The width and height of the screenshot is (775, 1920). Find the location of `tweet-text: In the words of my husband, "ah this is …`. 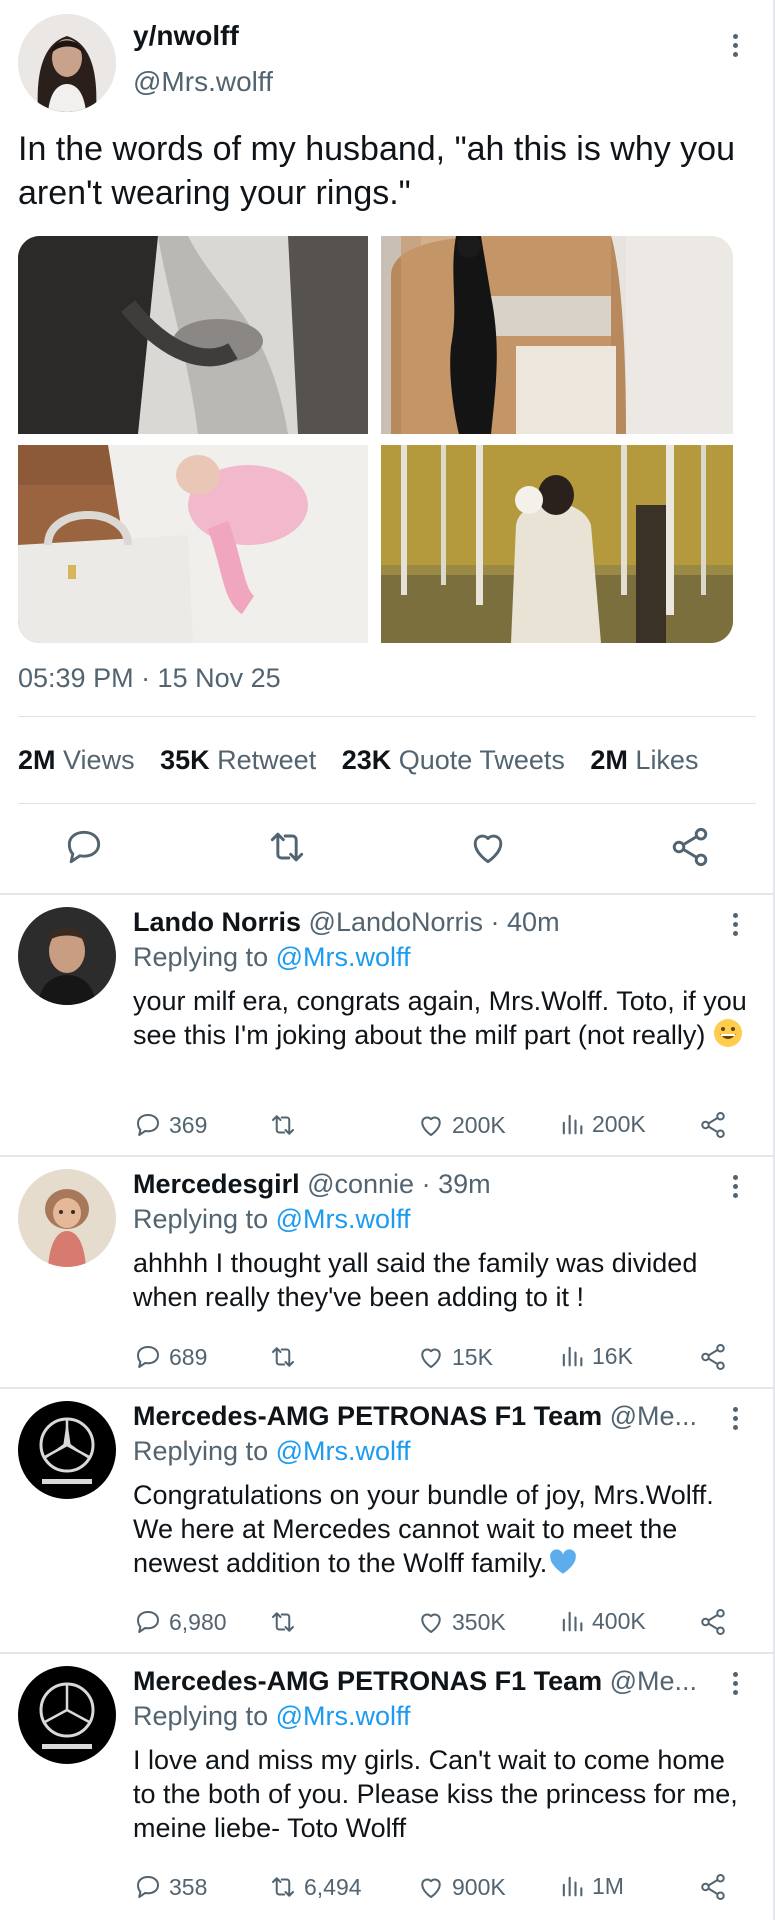

tweet-text: In the words of my husband, "ah this is … is located at coordinates (376, 171).